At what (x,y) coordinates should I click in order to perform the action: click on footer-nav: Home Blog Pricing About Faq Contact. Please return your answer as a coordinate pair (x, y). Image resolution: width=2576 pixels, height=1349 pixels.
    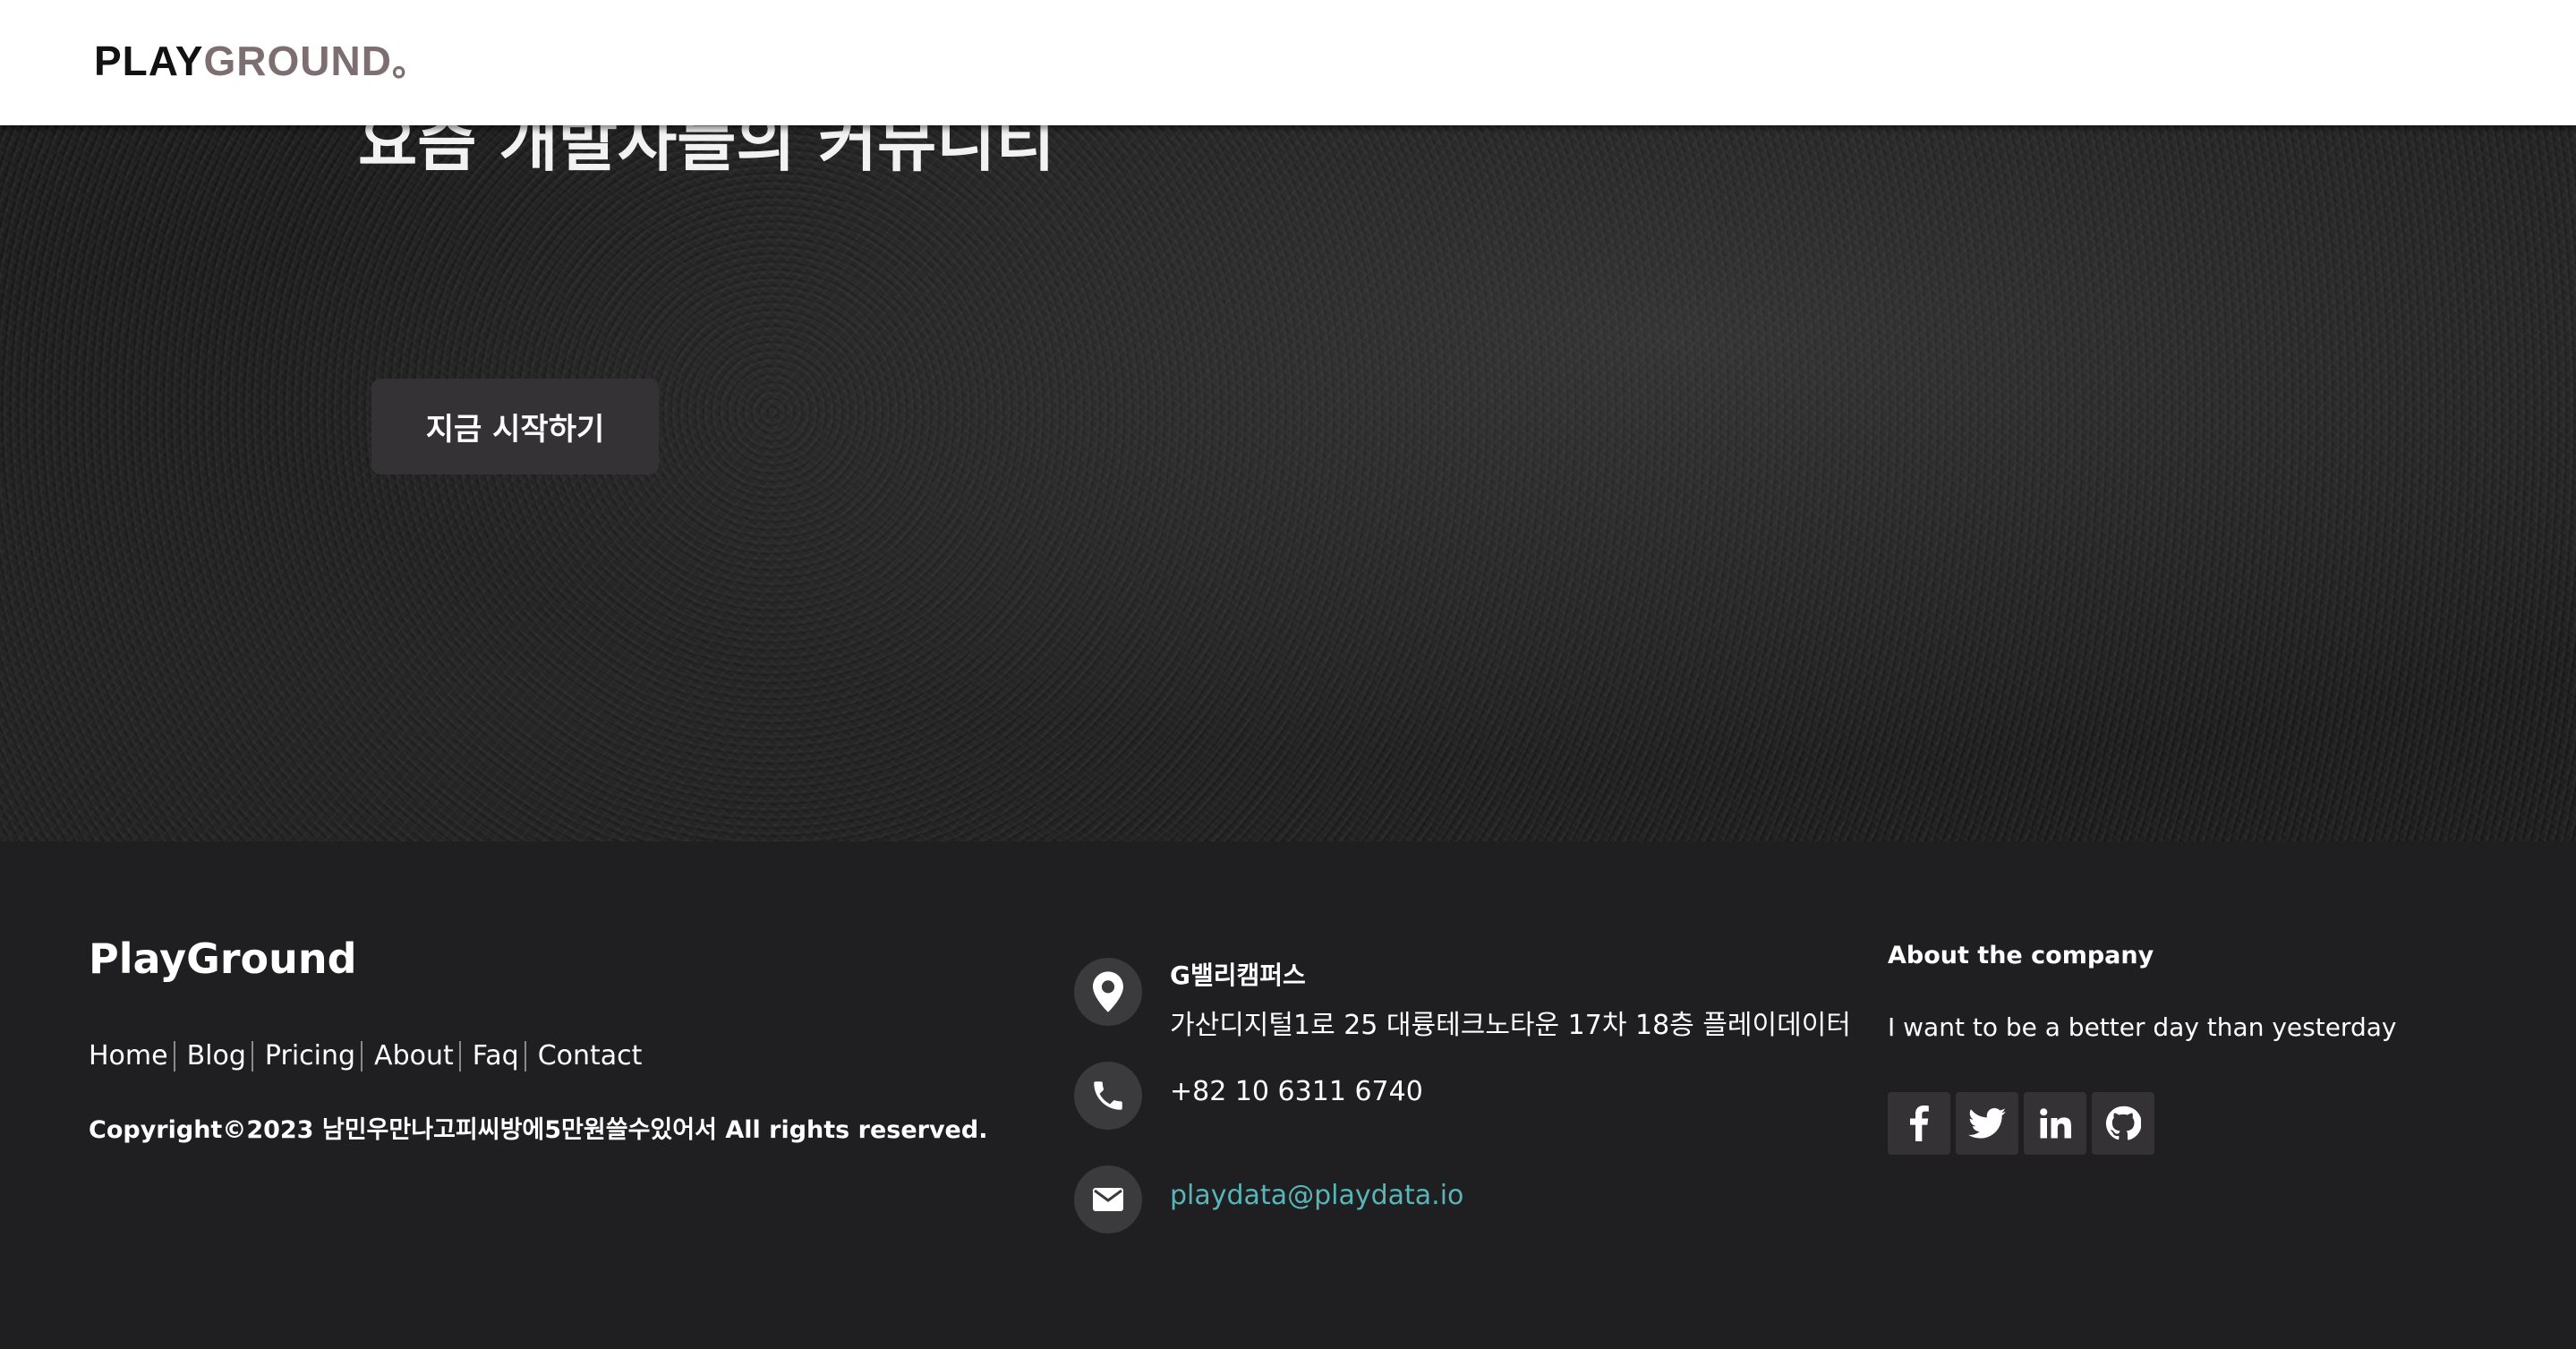
    Looking at the image, I should click on (365, 1056).